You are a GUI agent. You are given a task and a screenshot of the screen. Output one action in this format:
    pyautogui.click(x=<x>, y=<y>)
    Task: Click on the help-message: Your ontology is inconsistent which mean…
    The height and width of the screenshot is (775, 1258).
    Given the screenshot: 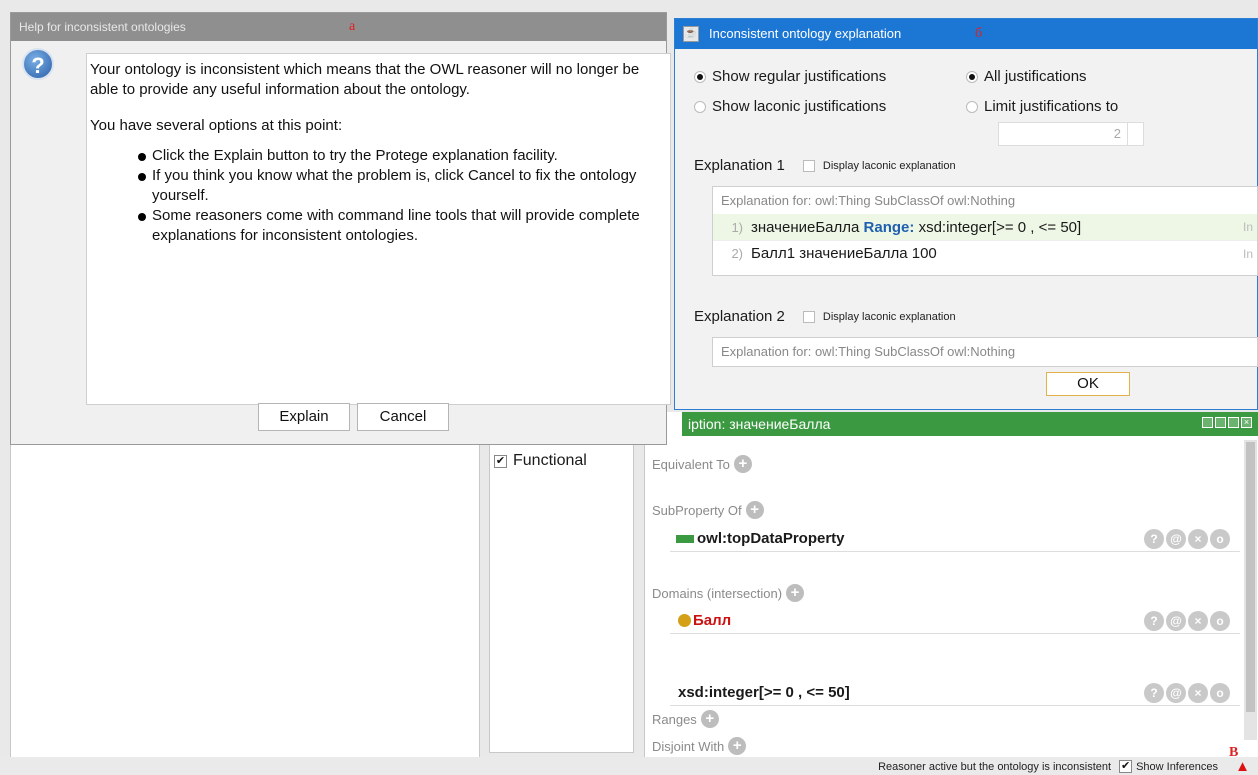 What is the action you would take?
    pyautogui.click(x=380, y=153)
    